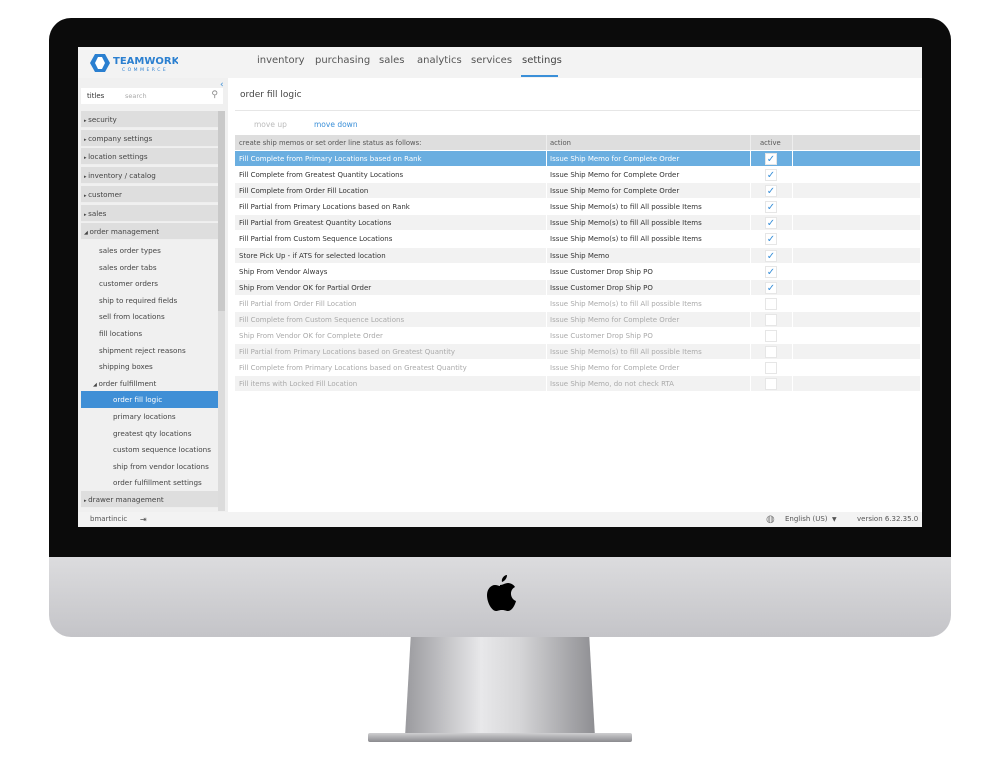 Image resolution: width=1000 pixels, height=763 pixels. I want to click on nav-purchasing: purchasing, so click(342, 60).